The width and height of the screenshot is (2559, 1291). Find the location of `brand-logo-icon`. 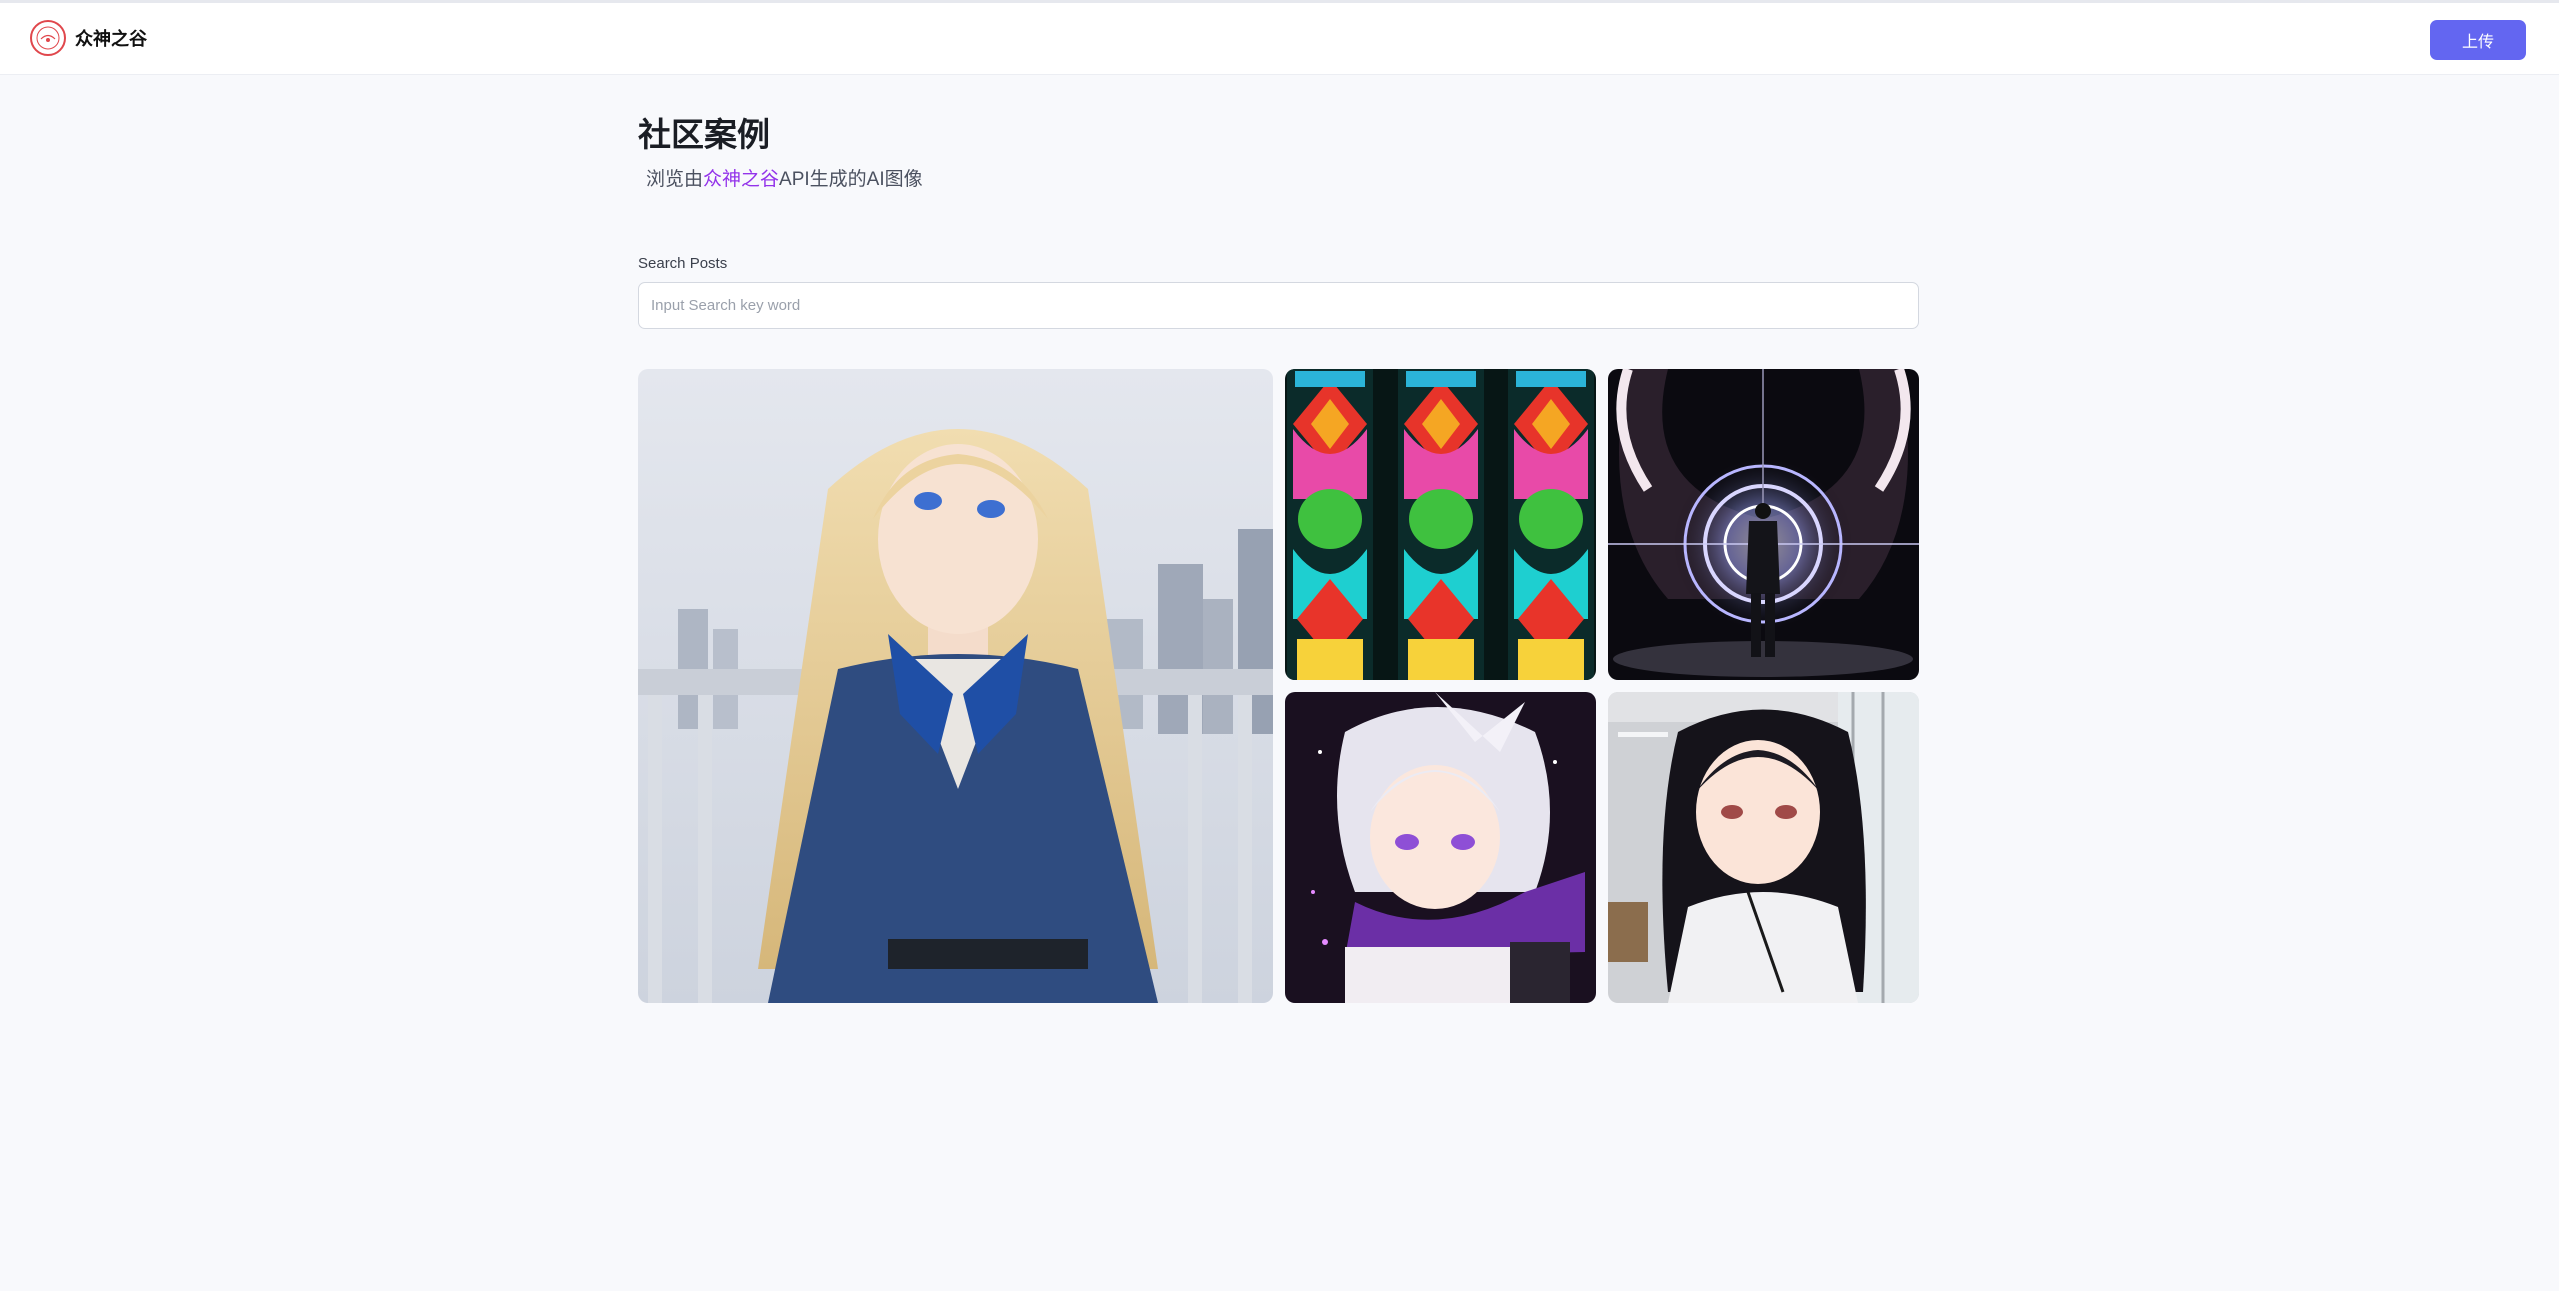

brand-logo-icon is located at coordinates (48, 38).